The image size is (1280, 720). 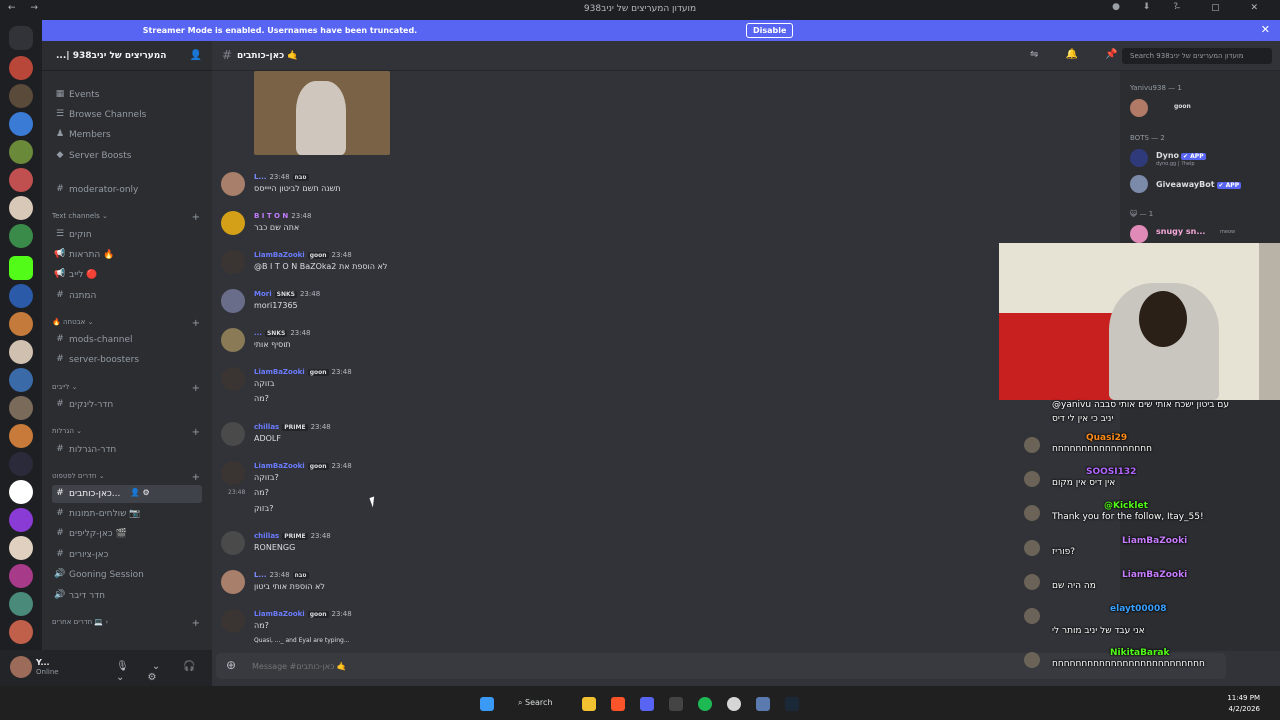 What do you see at coordinates (127, 450) in the screenshot?
I see `channel-item: # חדר-הגרלות` at bounding box center [127, 450].